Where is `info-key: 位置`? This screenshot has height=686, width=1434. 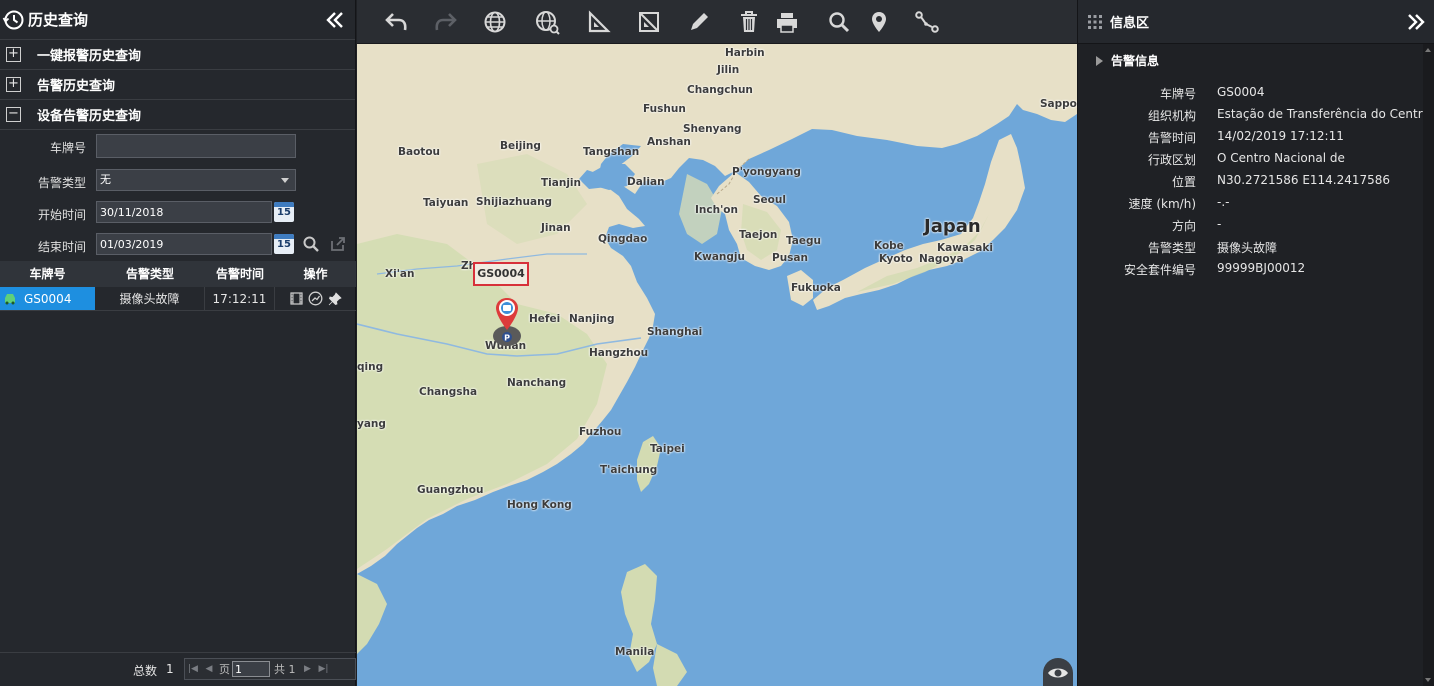 info-key: 位置 is located at coordinates (1183, 182).